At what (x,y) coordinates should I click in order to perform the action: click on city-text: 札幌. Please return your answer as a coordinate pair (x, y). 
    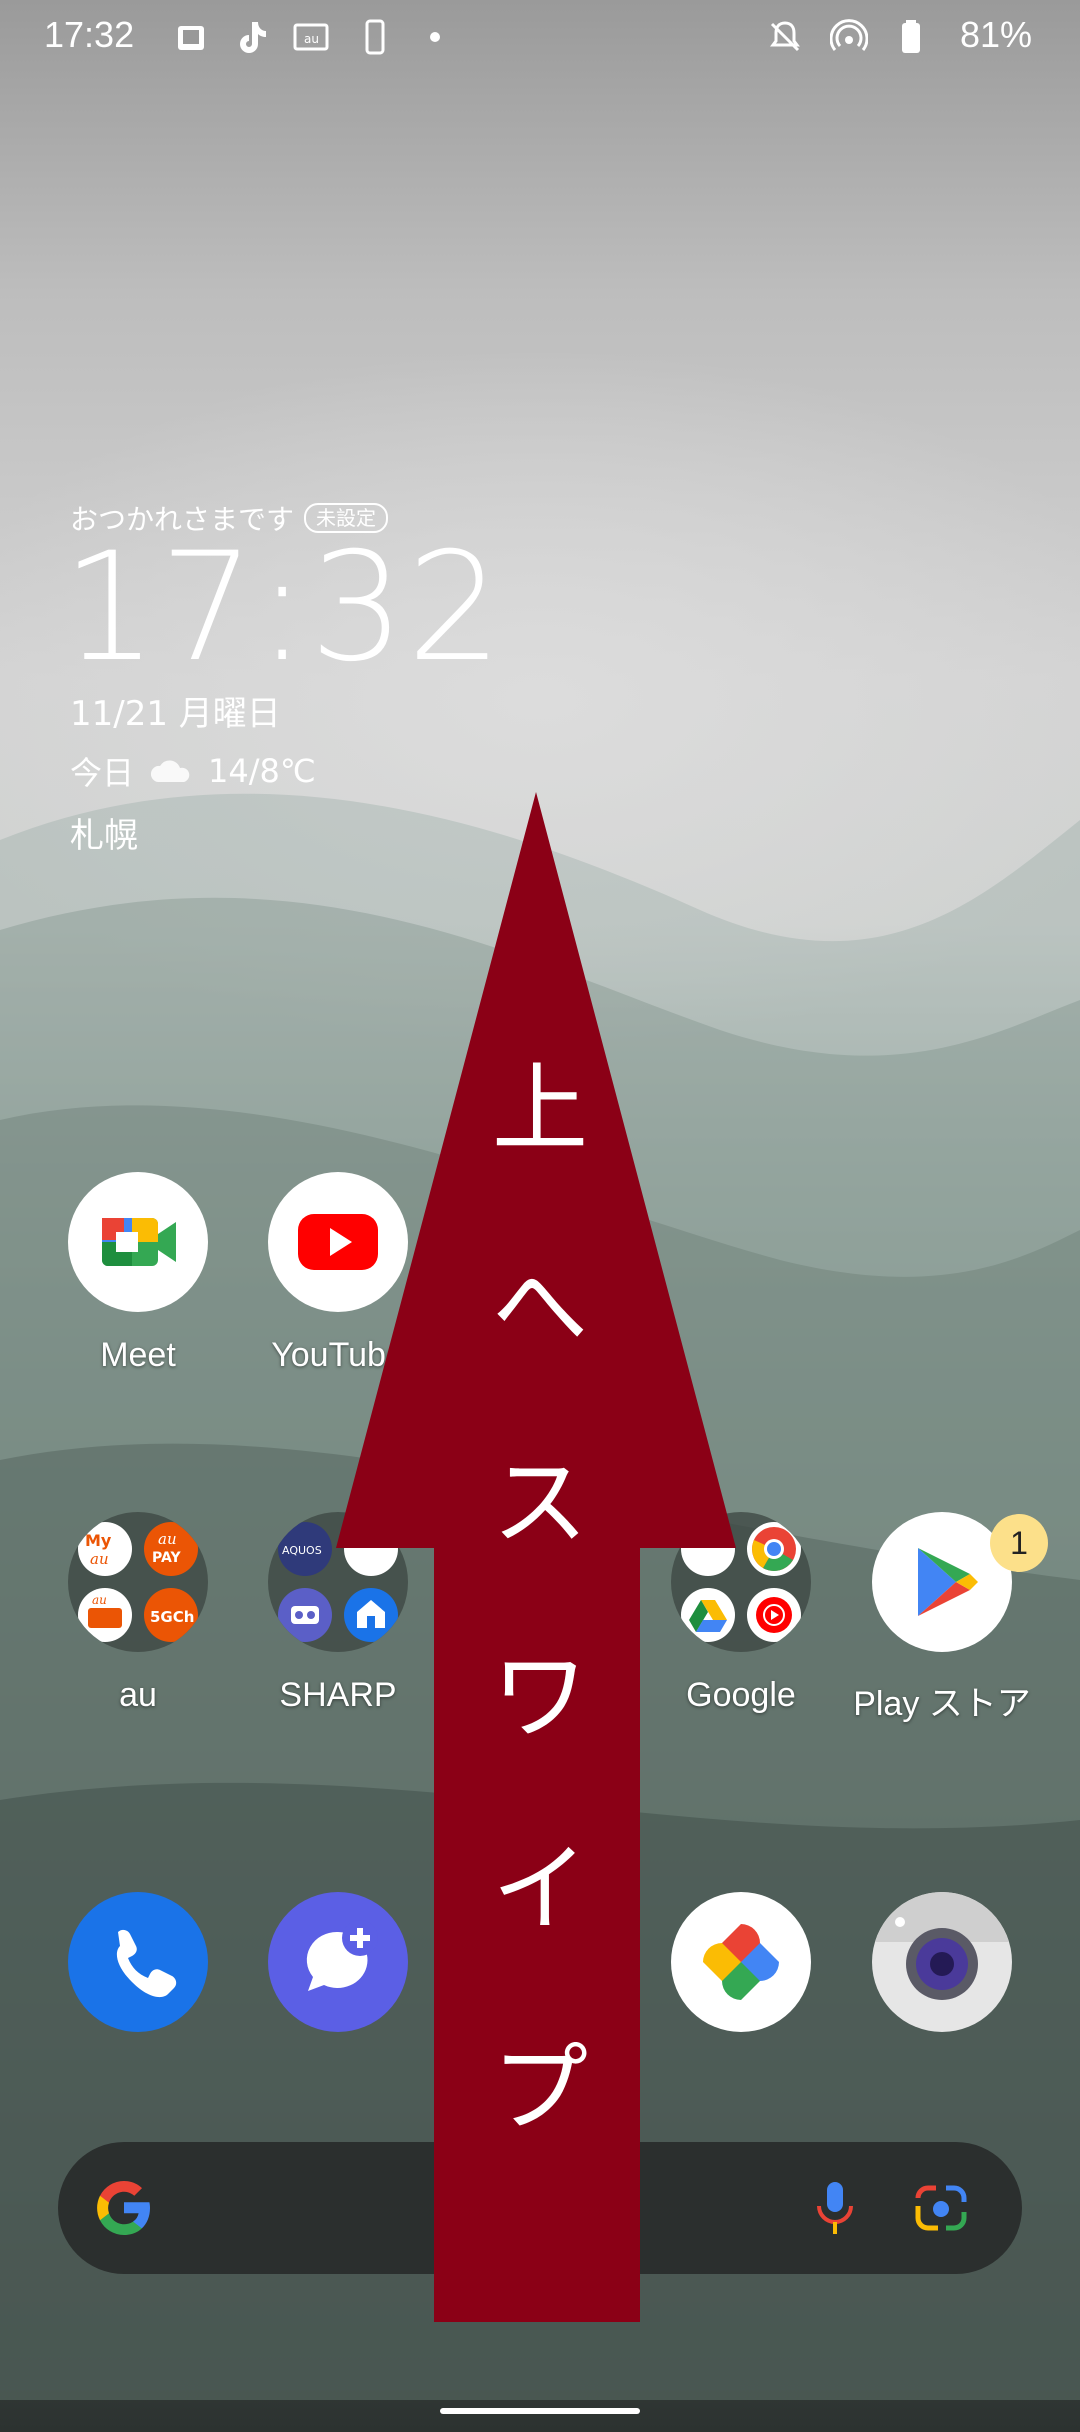
    Looking at the image, I should click on (104, 832).